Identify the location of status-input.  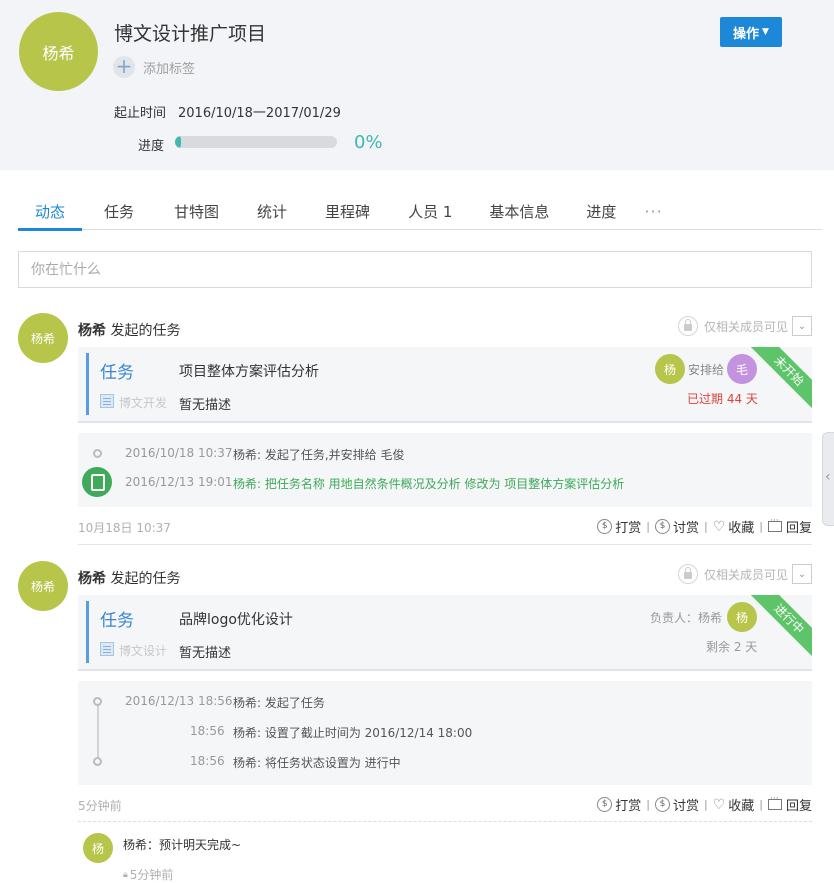
(415, 269).